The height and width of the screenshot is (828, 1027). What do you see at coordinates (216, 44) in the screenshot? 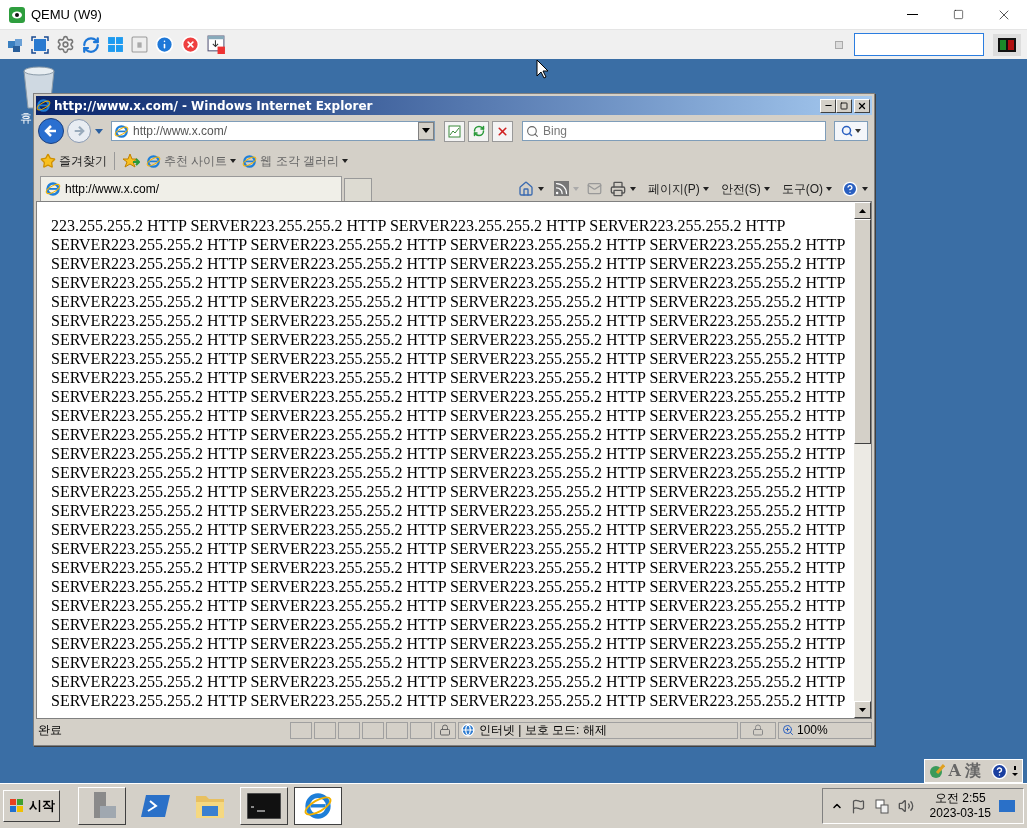
I see `download-window-icon` at bounding box center [216, 44].